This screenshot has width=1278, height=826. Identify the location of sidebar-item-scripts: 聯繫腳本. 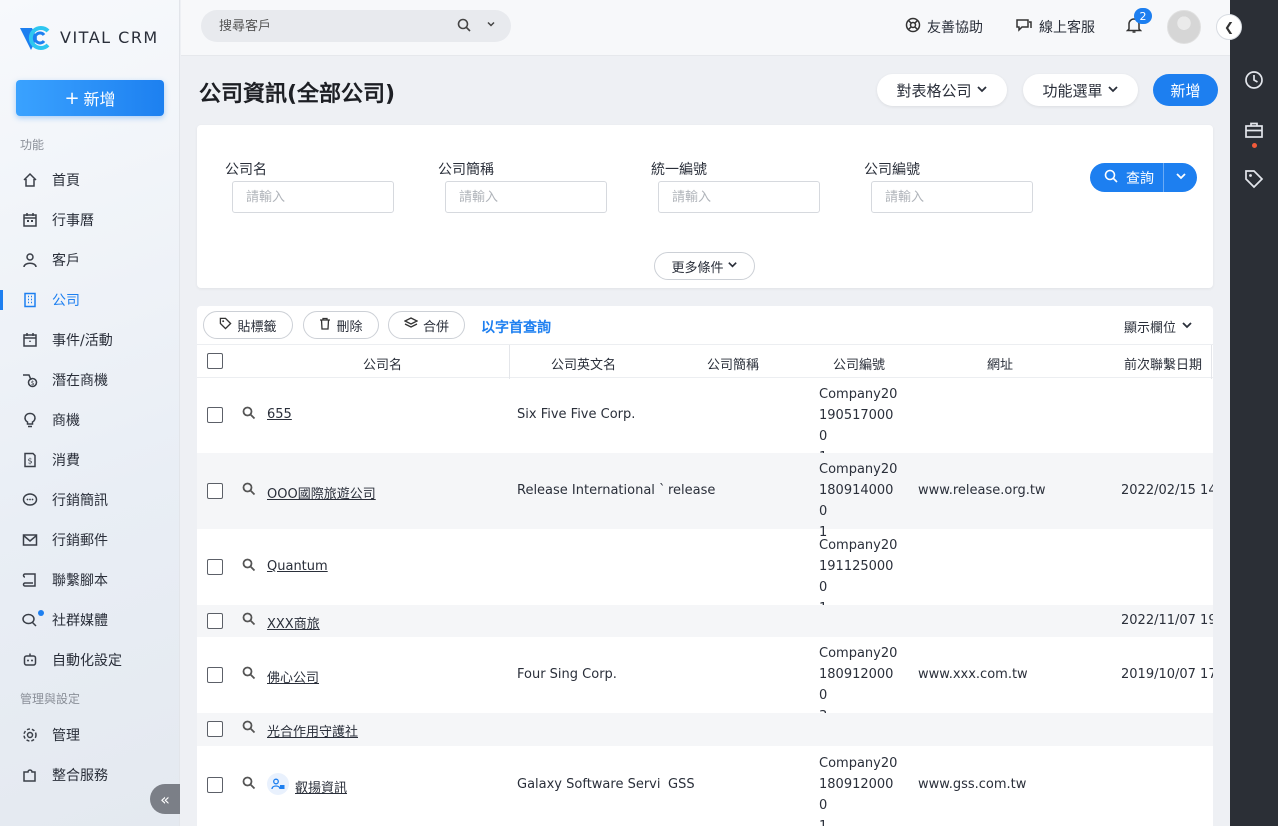
(89, 580).